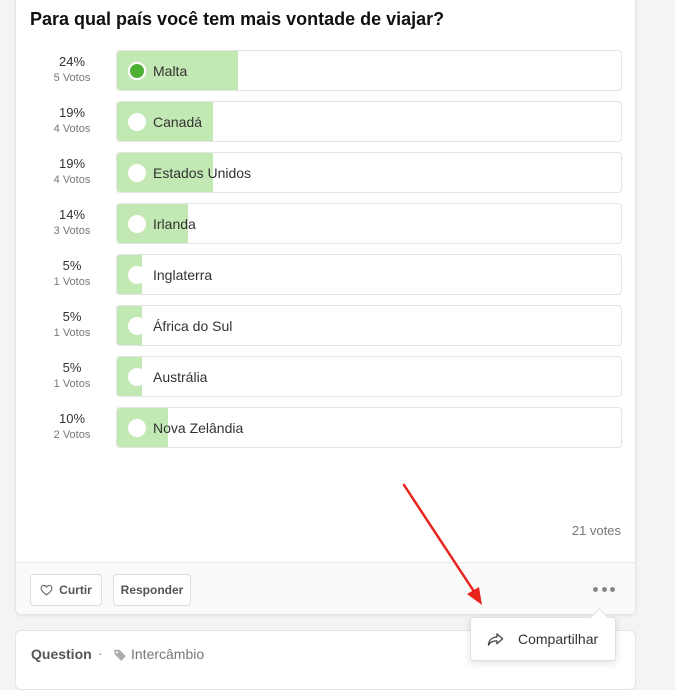 This screenshot has width=675, height=690. What do you see at coordinates (152, 590) in the screenshot?
I see `reply-button: Responder` at bounding box center [152, 590].